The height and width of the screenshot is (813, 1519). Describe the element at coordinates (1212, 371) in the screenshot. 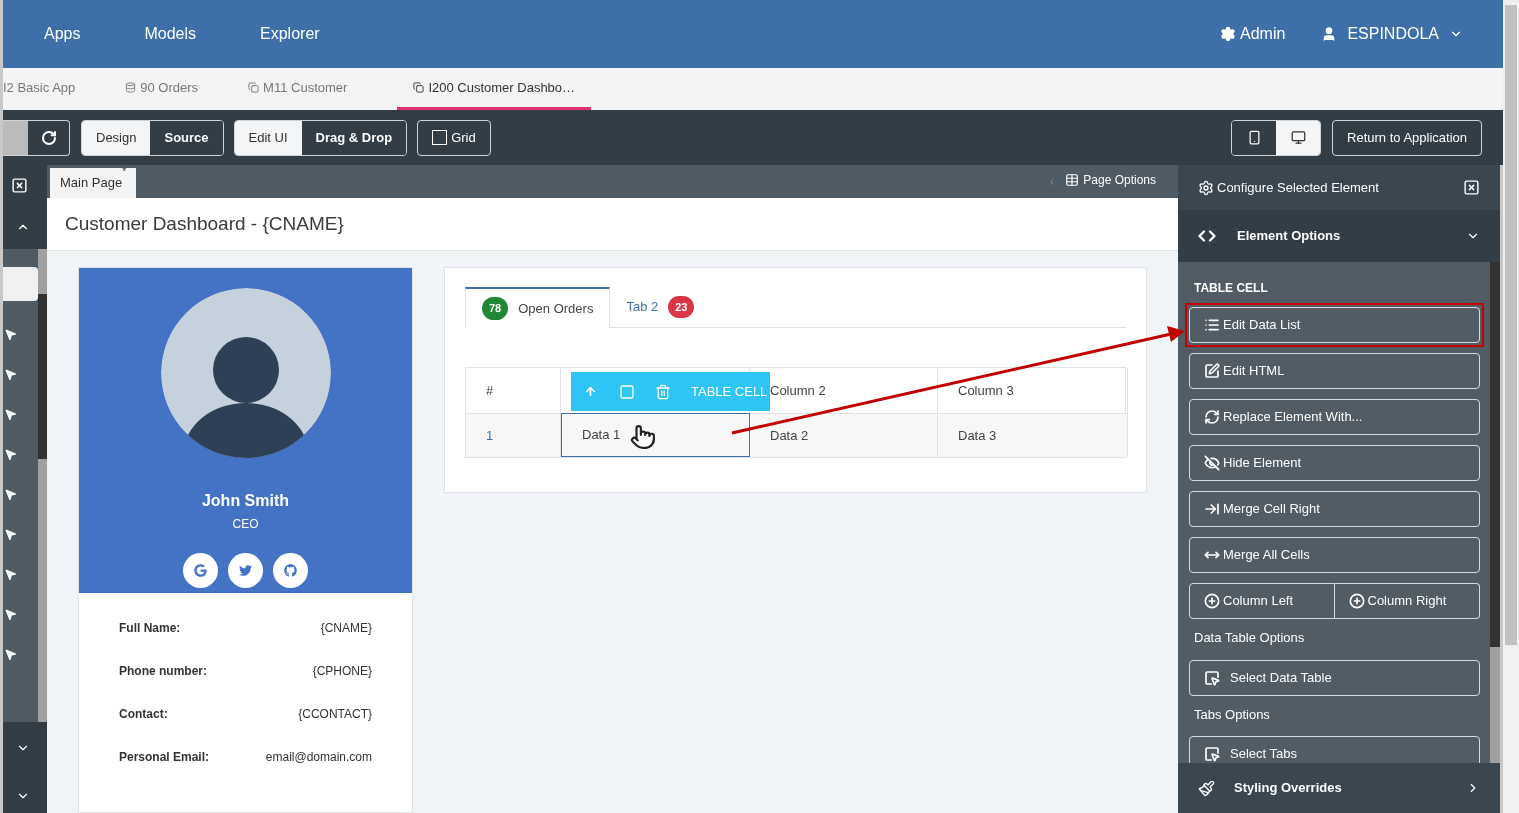

I see `edit-icon` at that location.